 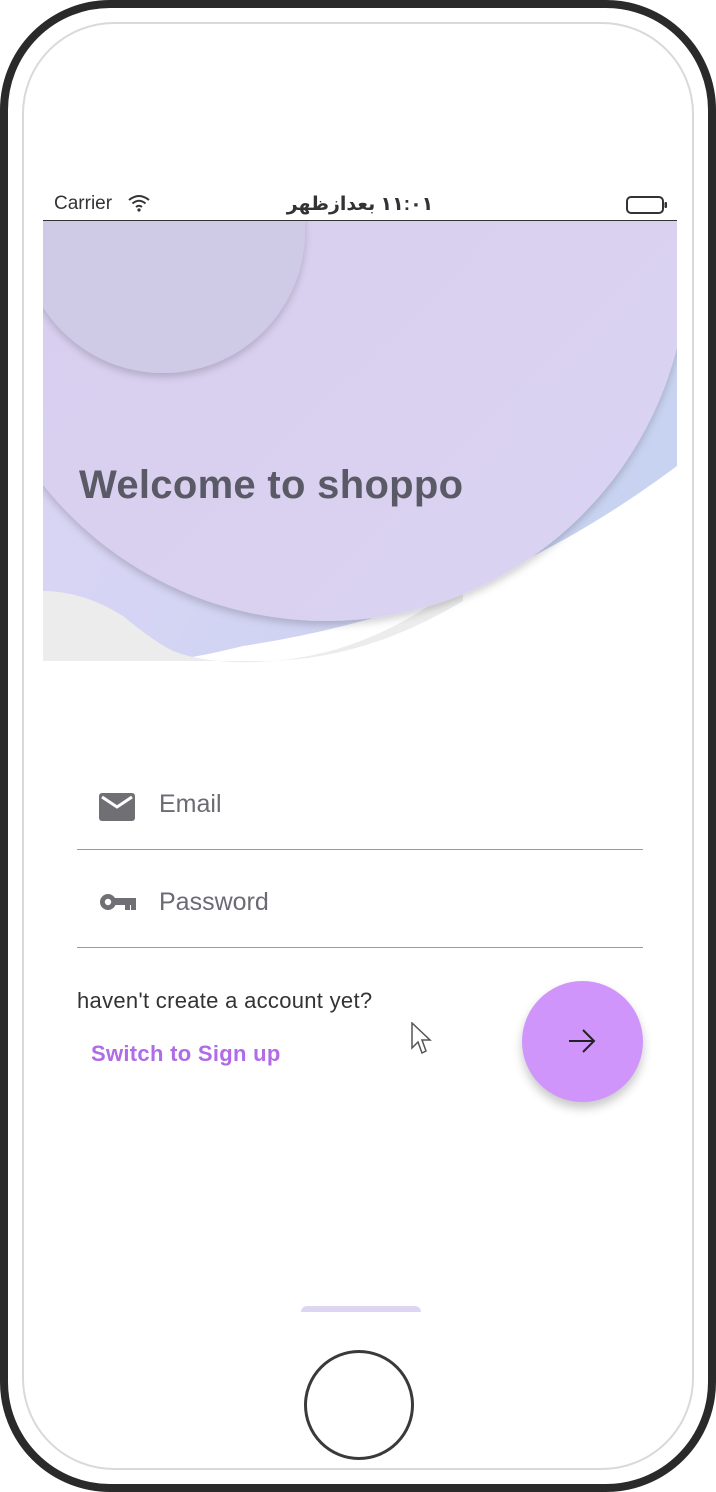 I want to click on key-icon, so click(x=118, y=904).